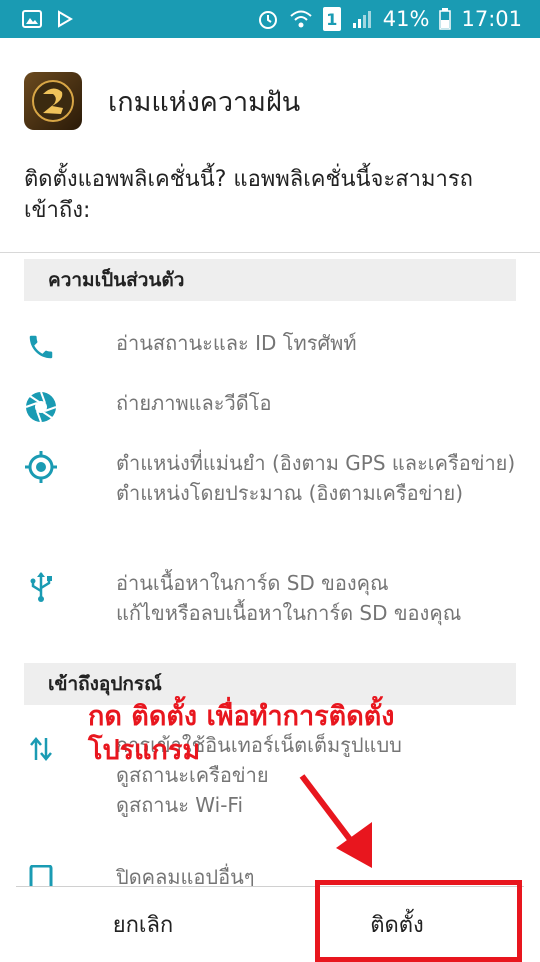 This screenshot has width=540, height=962. Describe the element at coordinates (252, 583) in the screenshot. I see `permission-text: อ่านเนื้อหาในการ์ด SD ของคุณ` at that location.